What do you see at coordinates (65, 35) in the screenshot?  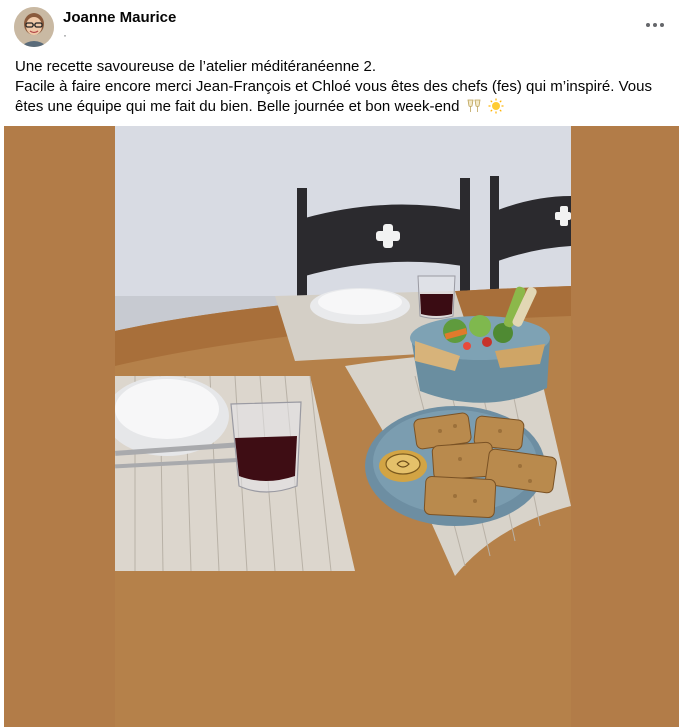 I see `post-timestamp: ·` at bounding box center [65, 35].